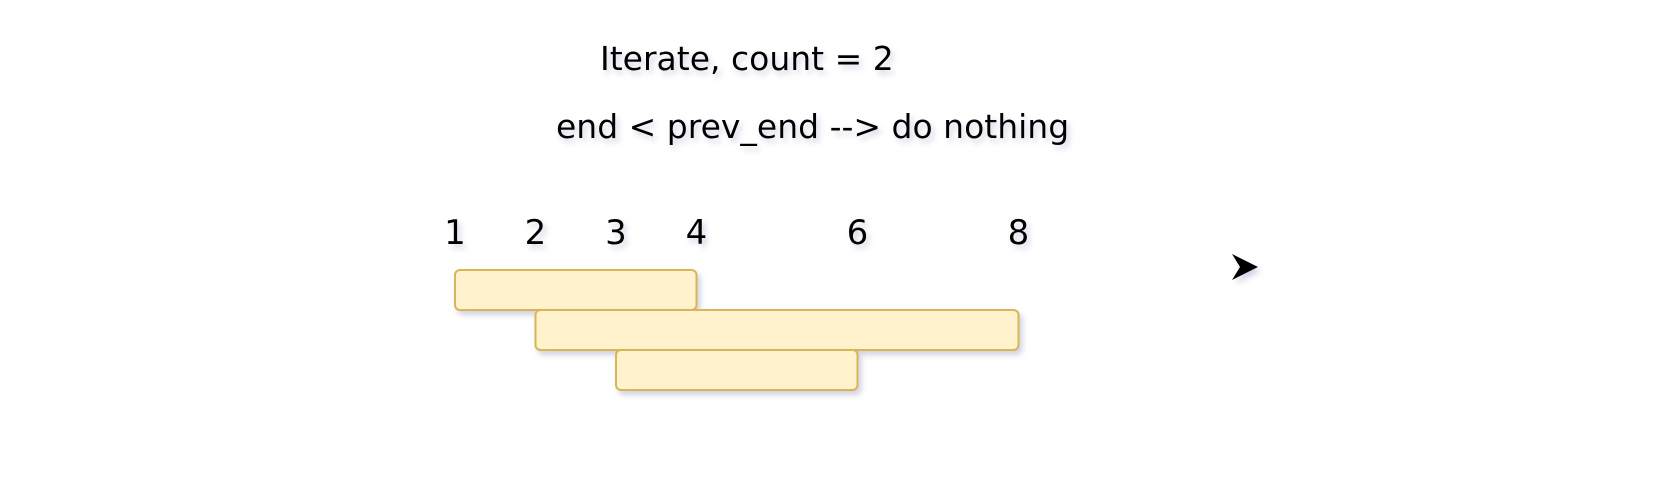  Describe the element at coordinates (736, 233) in the screenshot. I see `axis-tick-labels: 1 2 3 4 6 8` at that location.